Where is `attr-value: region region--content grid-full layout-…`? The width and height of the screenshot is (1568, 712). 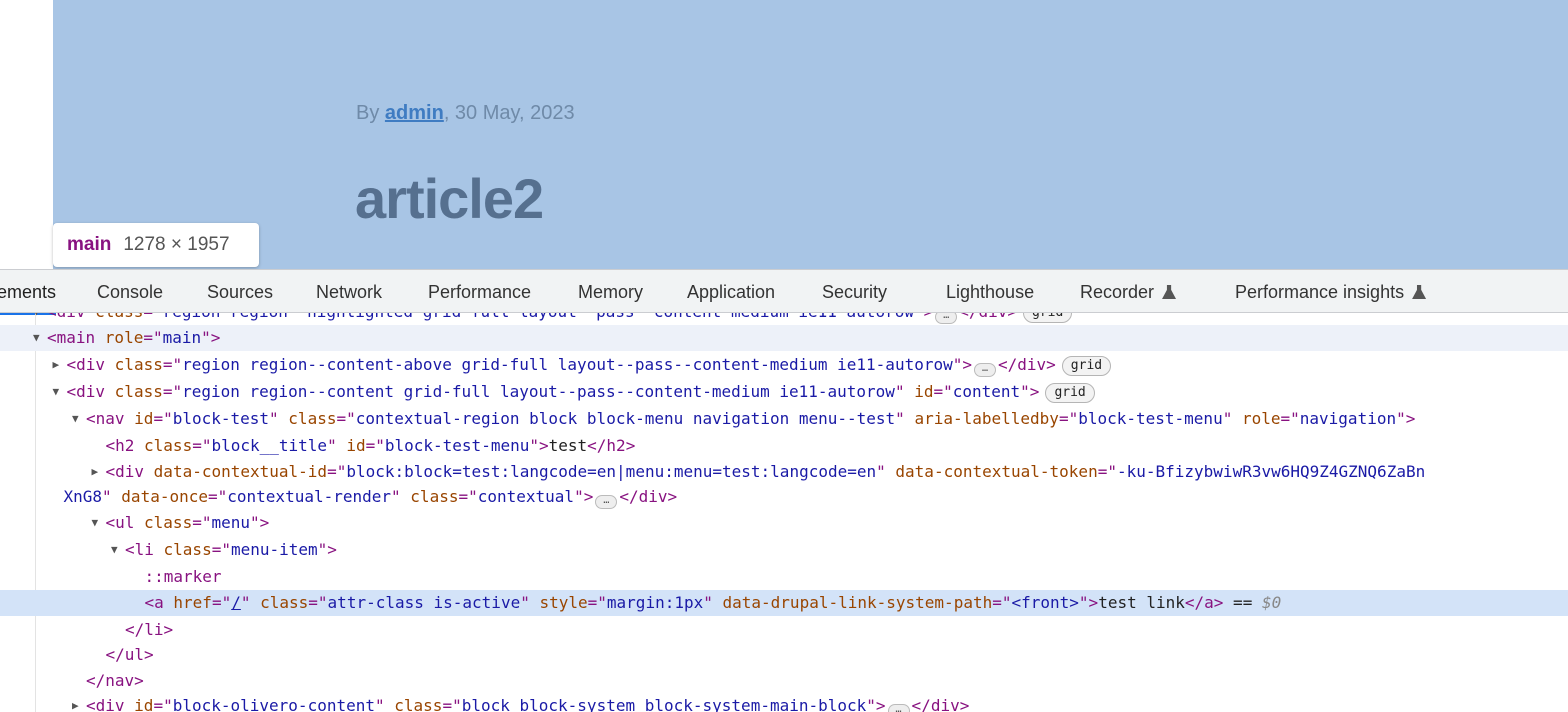 attr-value: region region--content grid-full layout-… is located at coordinates (538, 391).